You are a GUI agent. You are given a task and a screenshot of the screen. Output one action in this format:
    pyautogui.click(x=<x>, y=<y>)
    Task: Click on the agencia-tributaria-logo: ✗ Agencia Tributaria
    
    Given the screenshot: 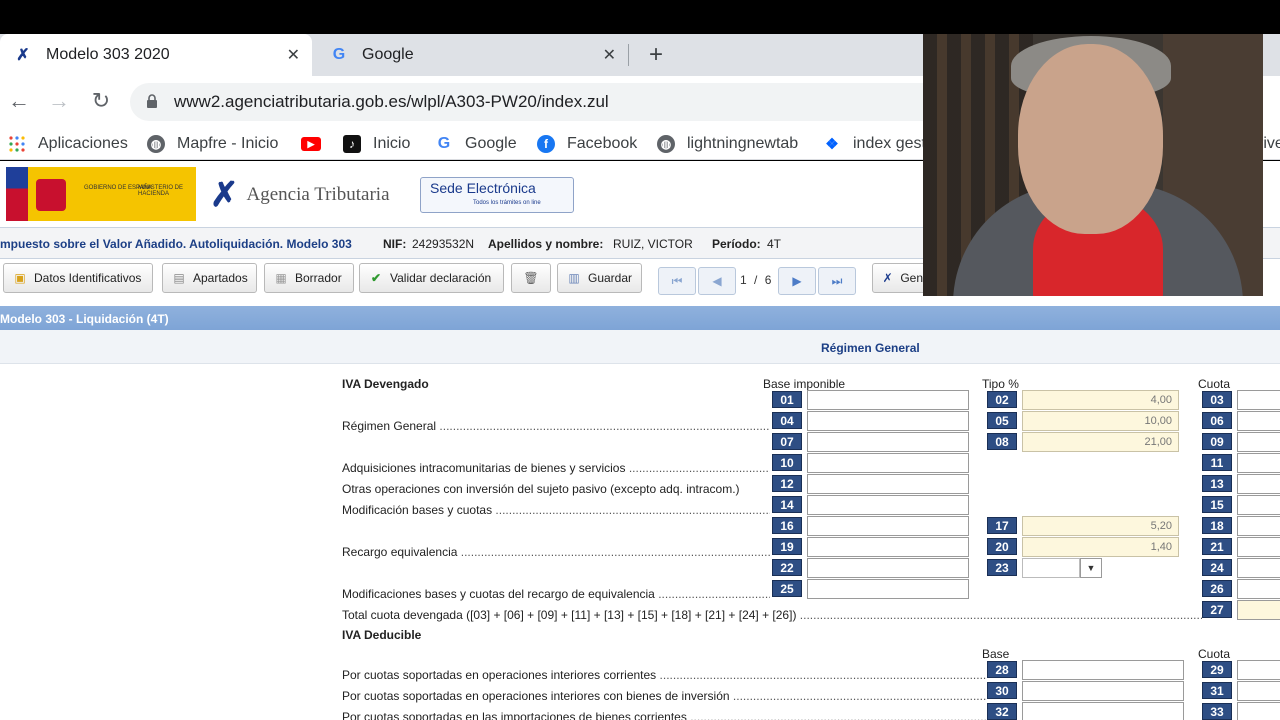 What is the action you would take?
    pyautogui.click(x=300, y=195)
    